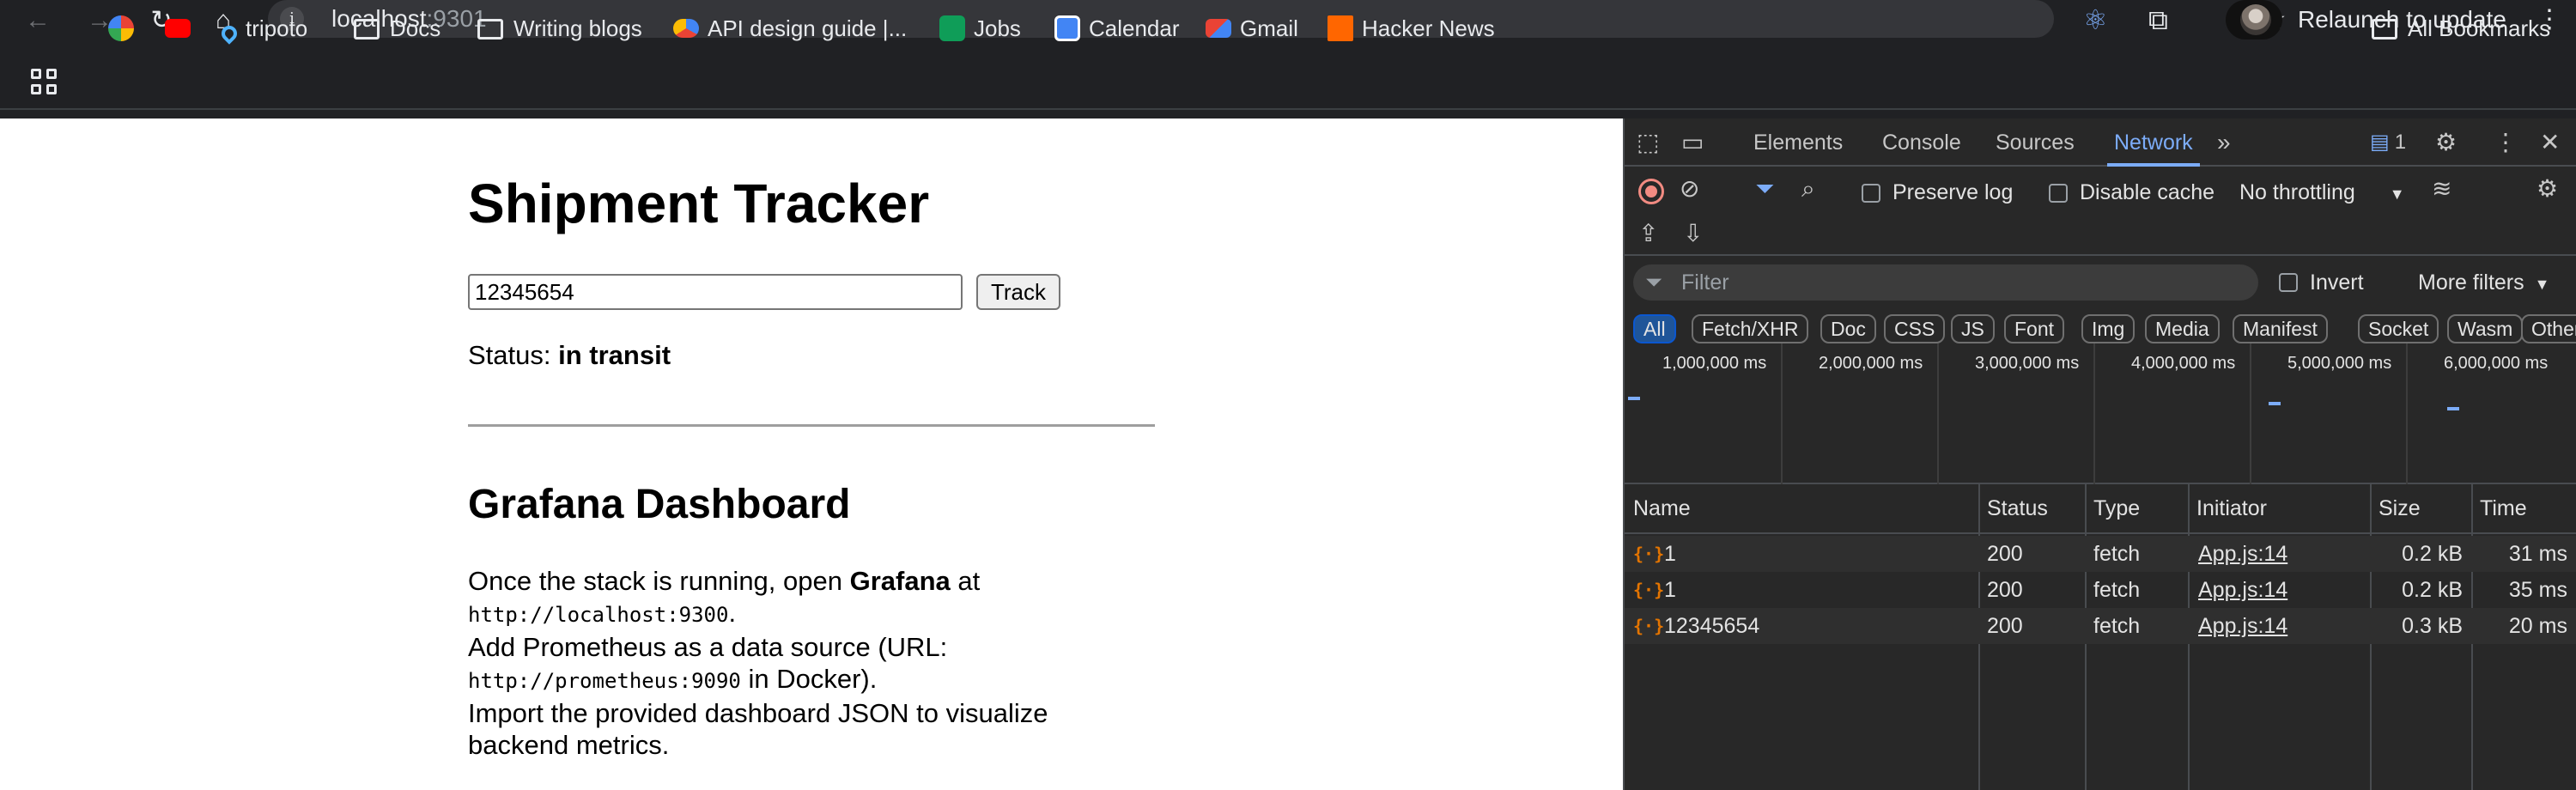 Image resolution: width=2576 pixels, height=790 pixels. Describe the element at coordinates (1945, 283) in the screenshot. I see `network-filter-input: ⏷ Filter` at that location.